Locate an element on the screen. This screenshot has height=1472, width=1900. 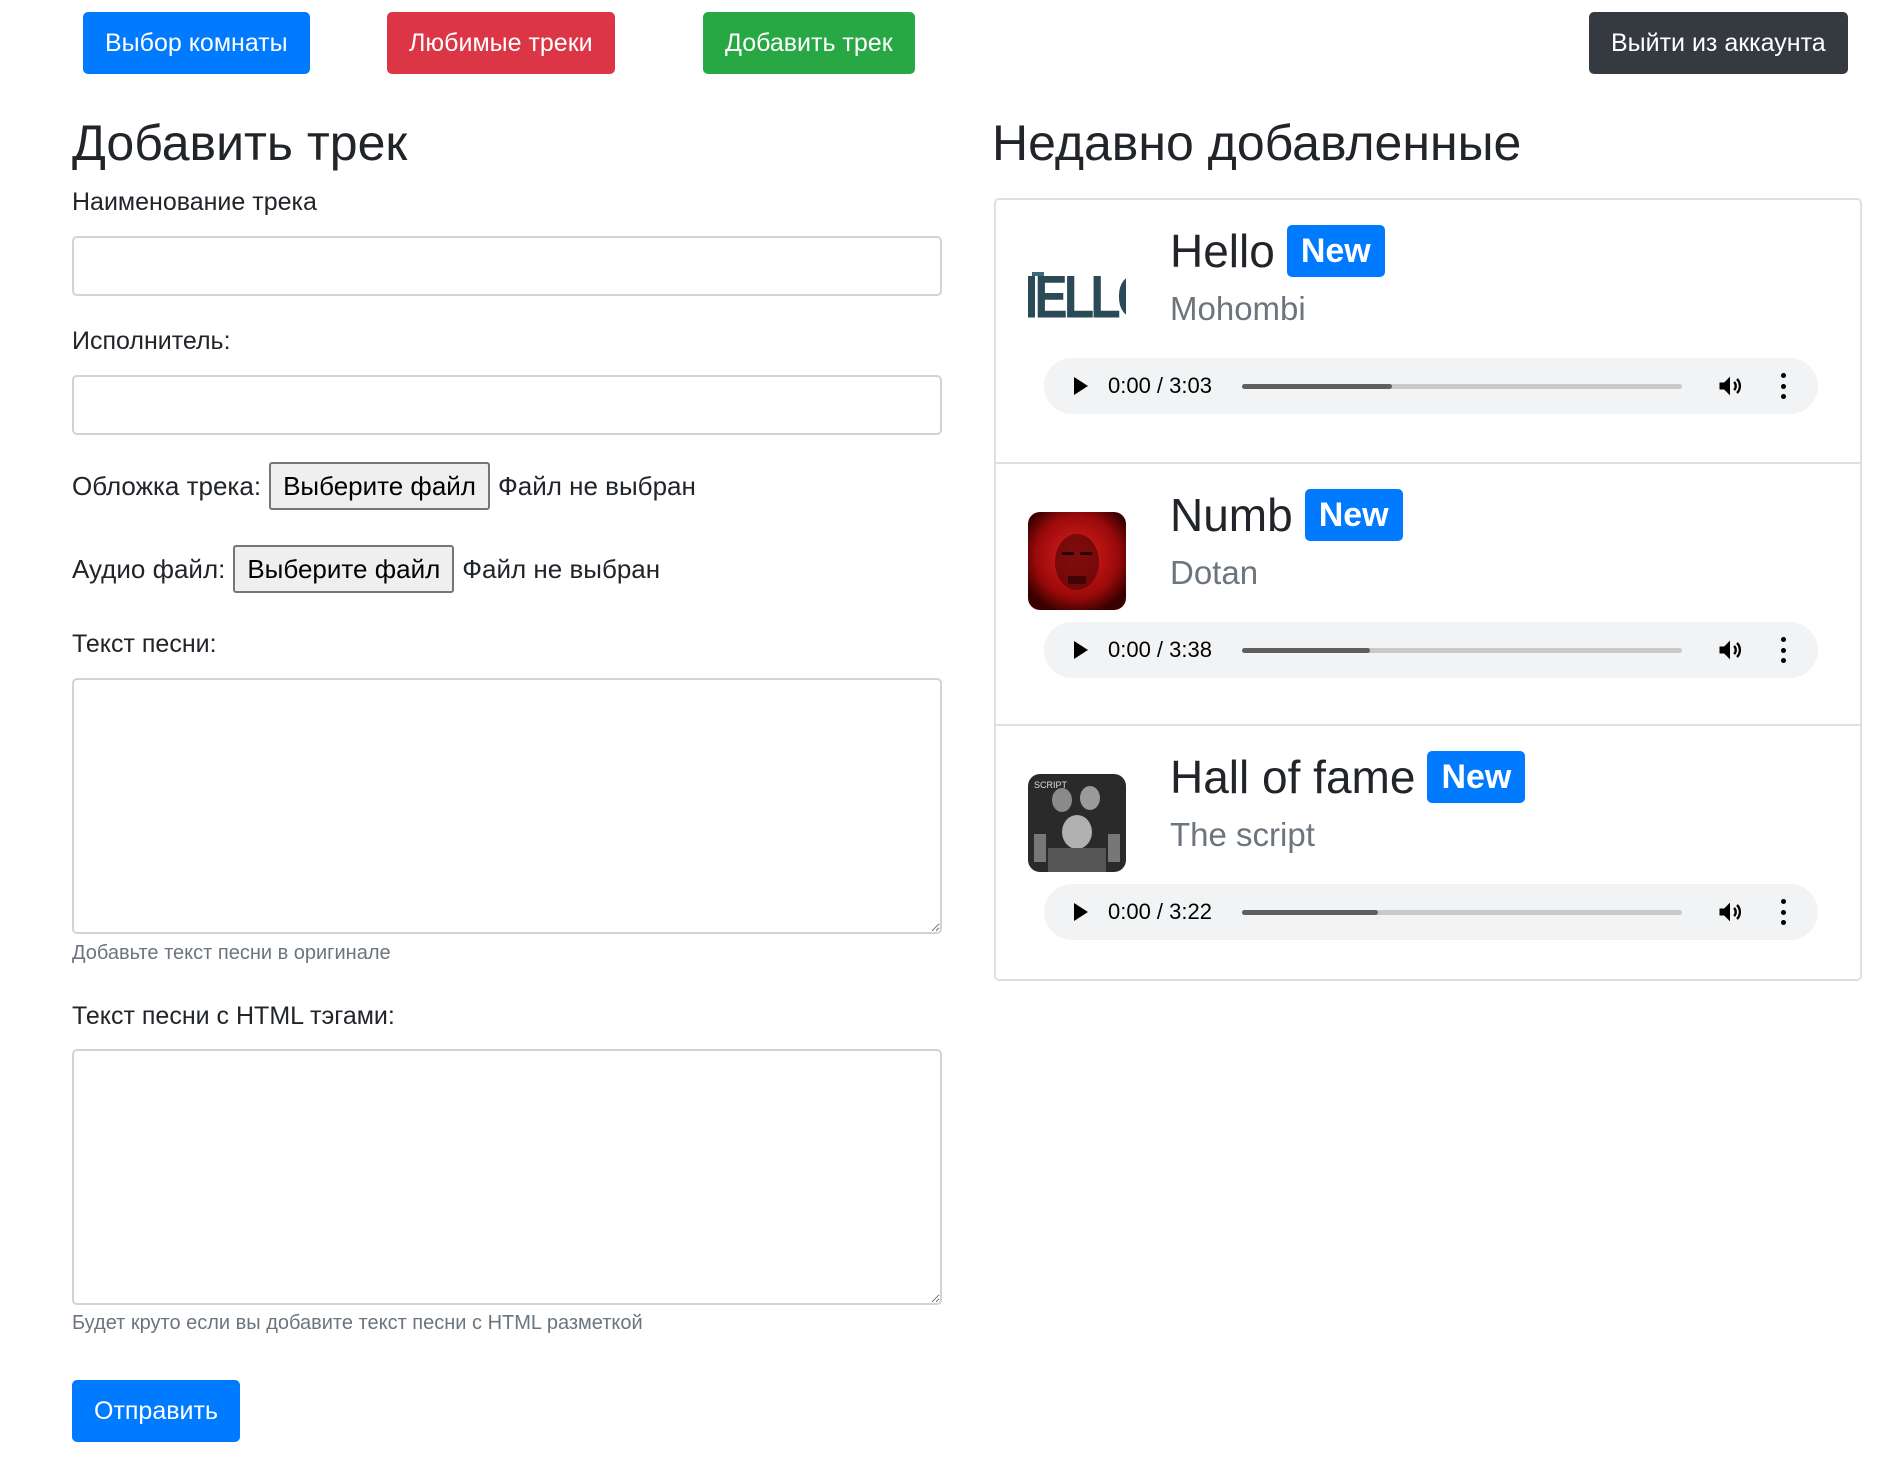
track-title-row: Numb New is located at coordinates (1286, 515).